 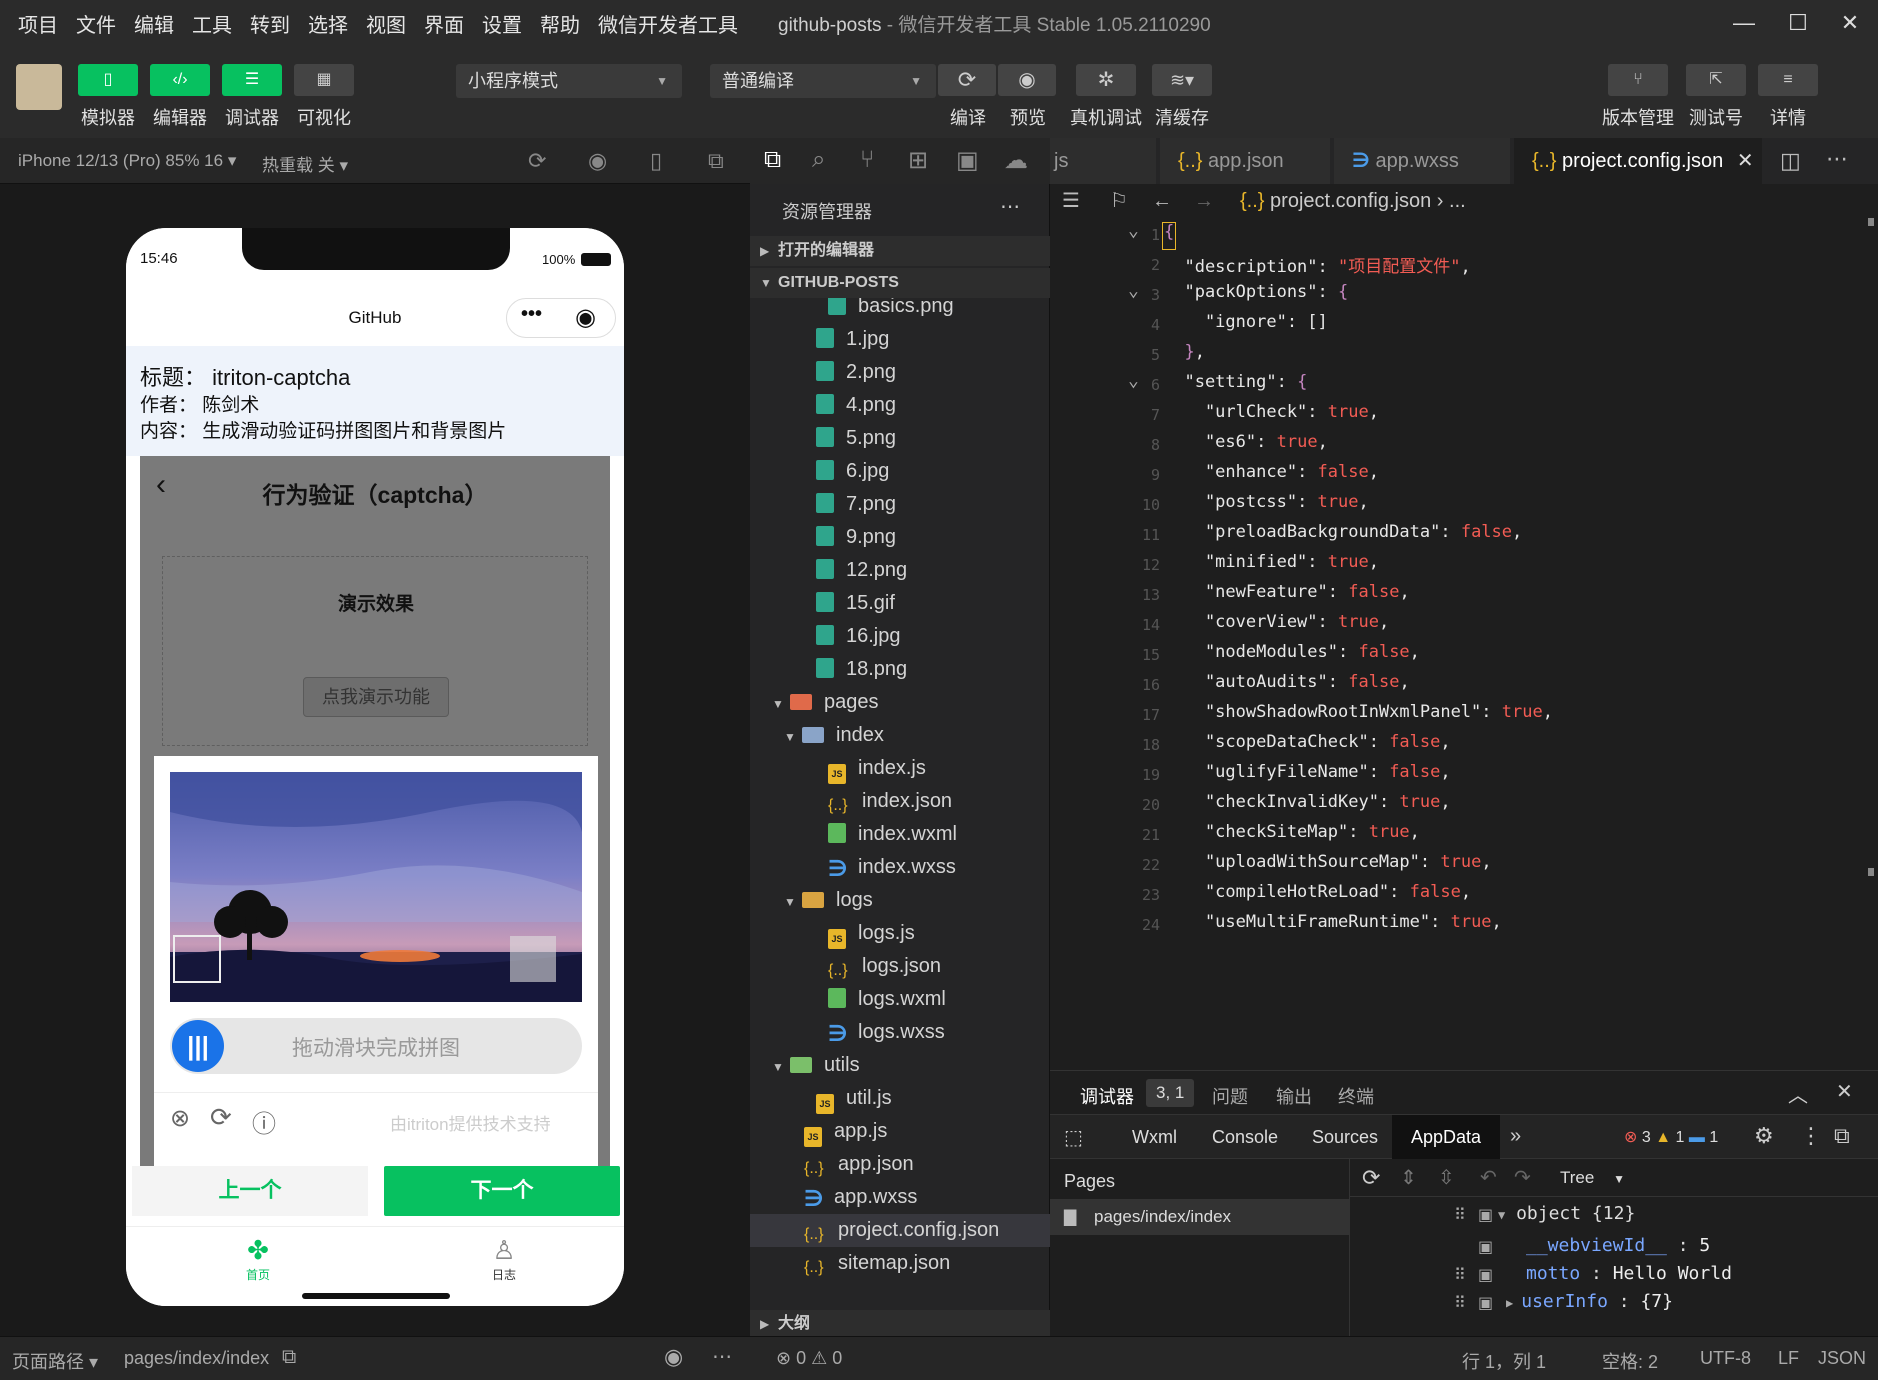 I want to click on file-item: ∋ logs.wxss, so click(x=886, y=1032).